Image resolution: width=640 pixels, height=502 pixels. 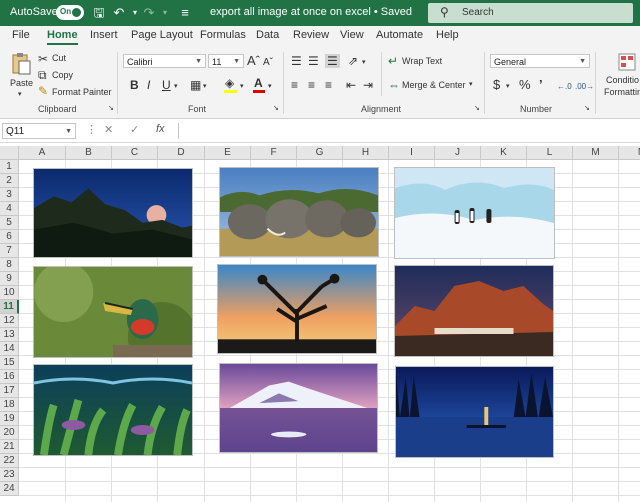 I want to click on clipboard-launcher-icon: ↘, so click(x=111, y=108).